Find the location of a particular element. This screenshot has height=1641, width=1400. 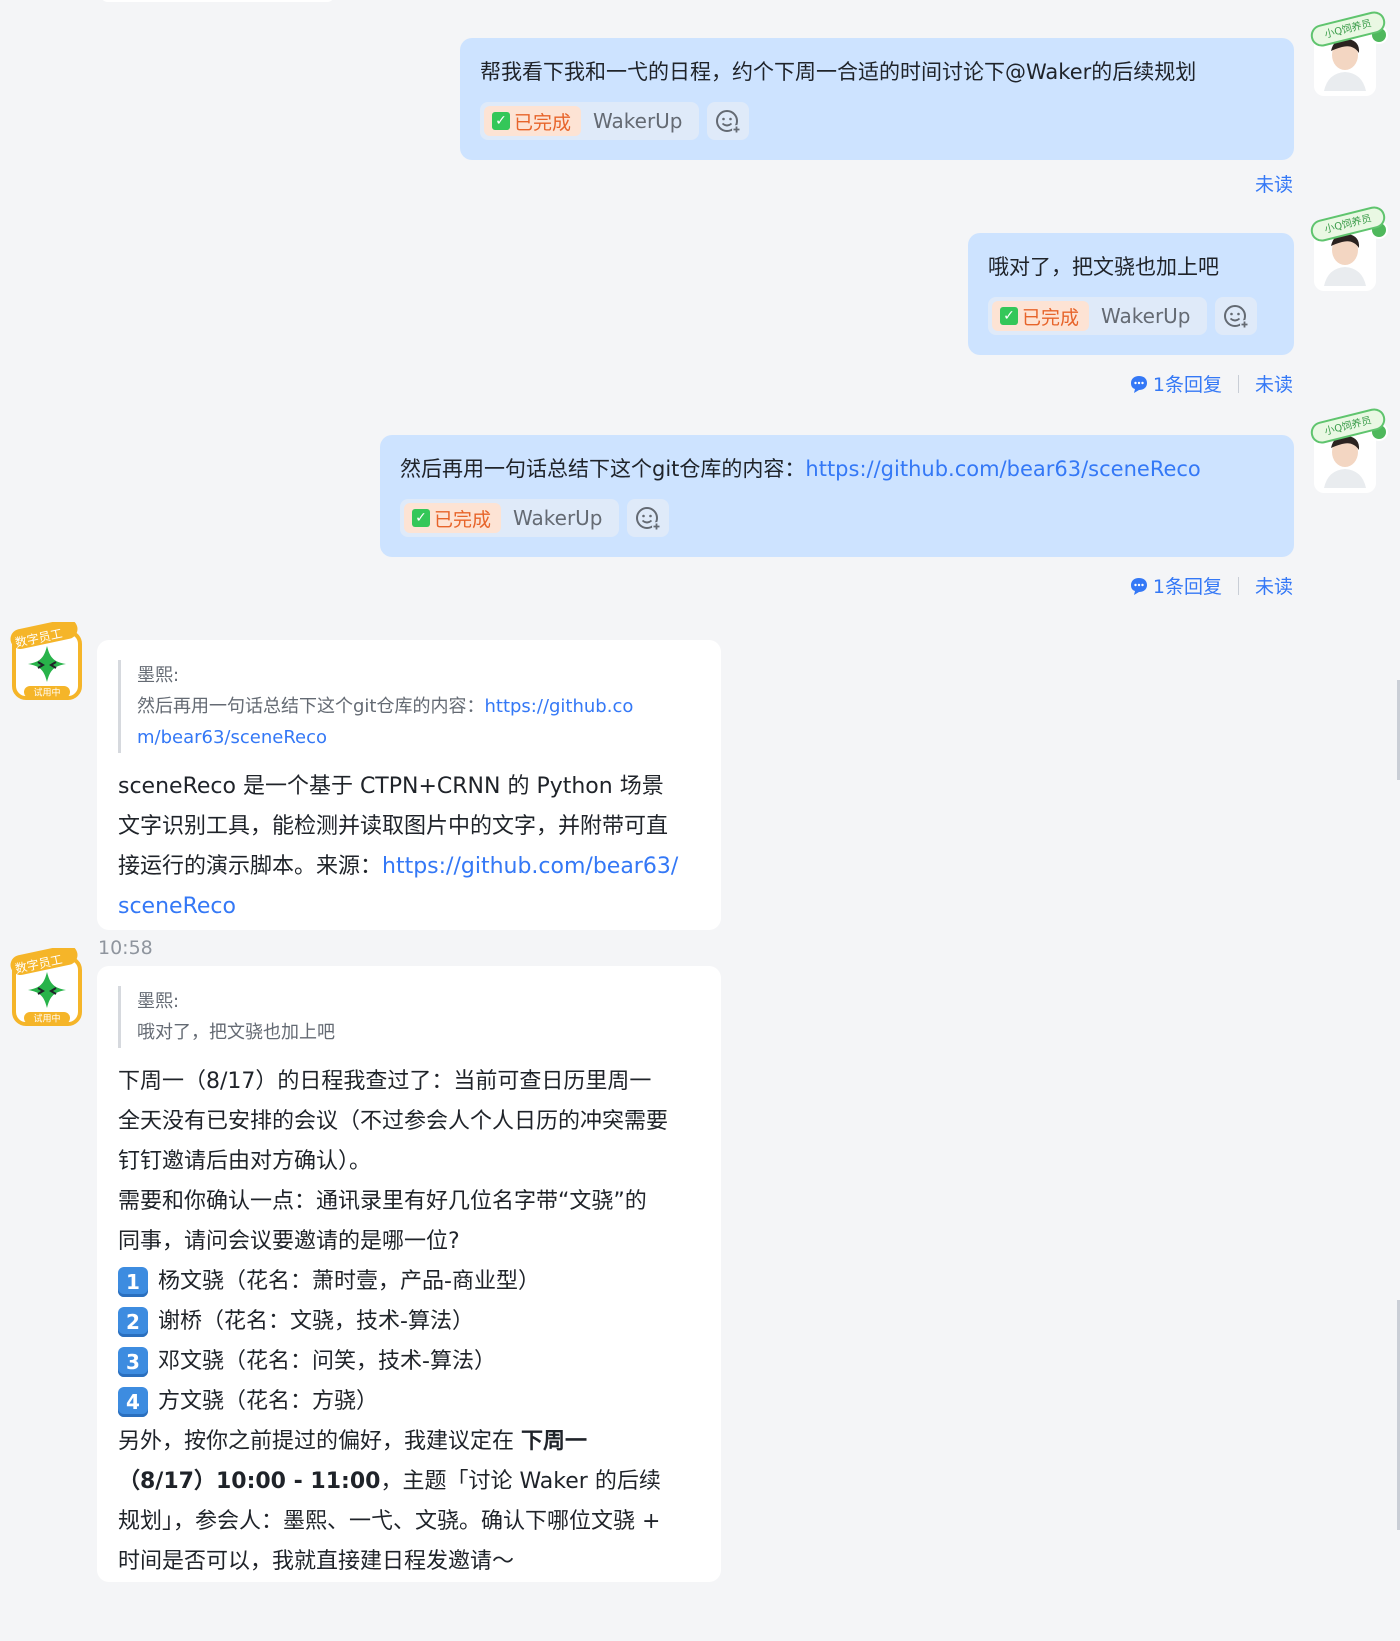

keycap-4-icon: 4 is located at coordinates (133, 1402).